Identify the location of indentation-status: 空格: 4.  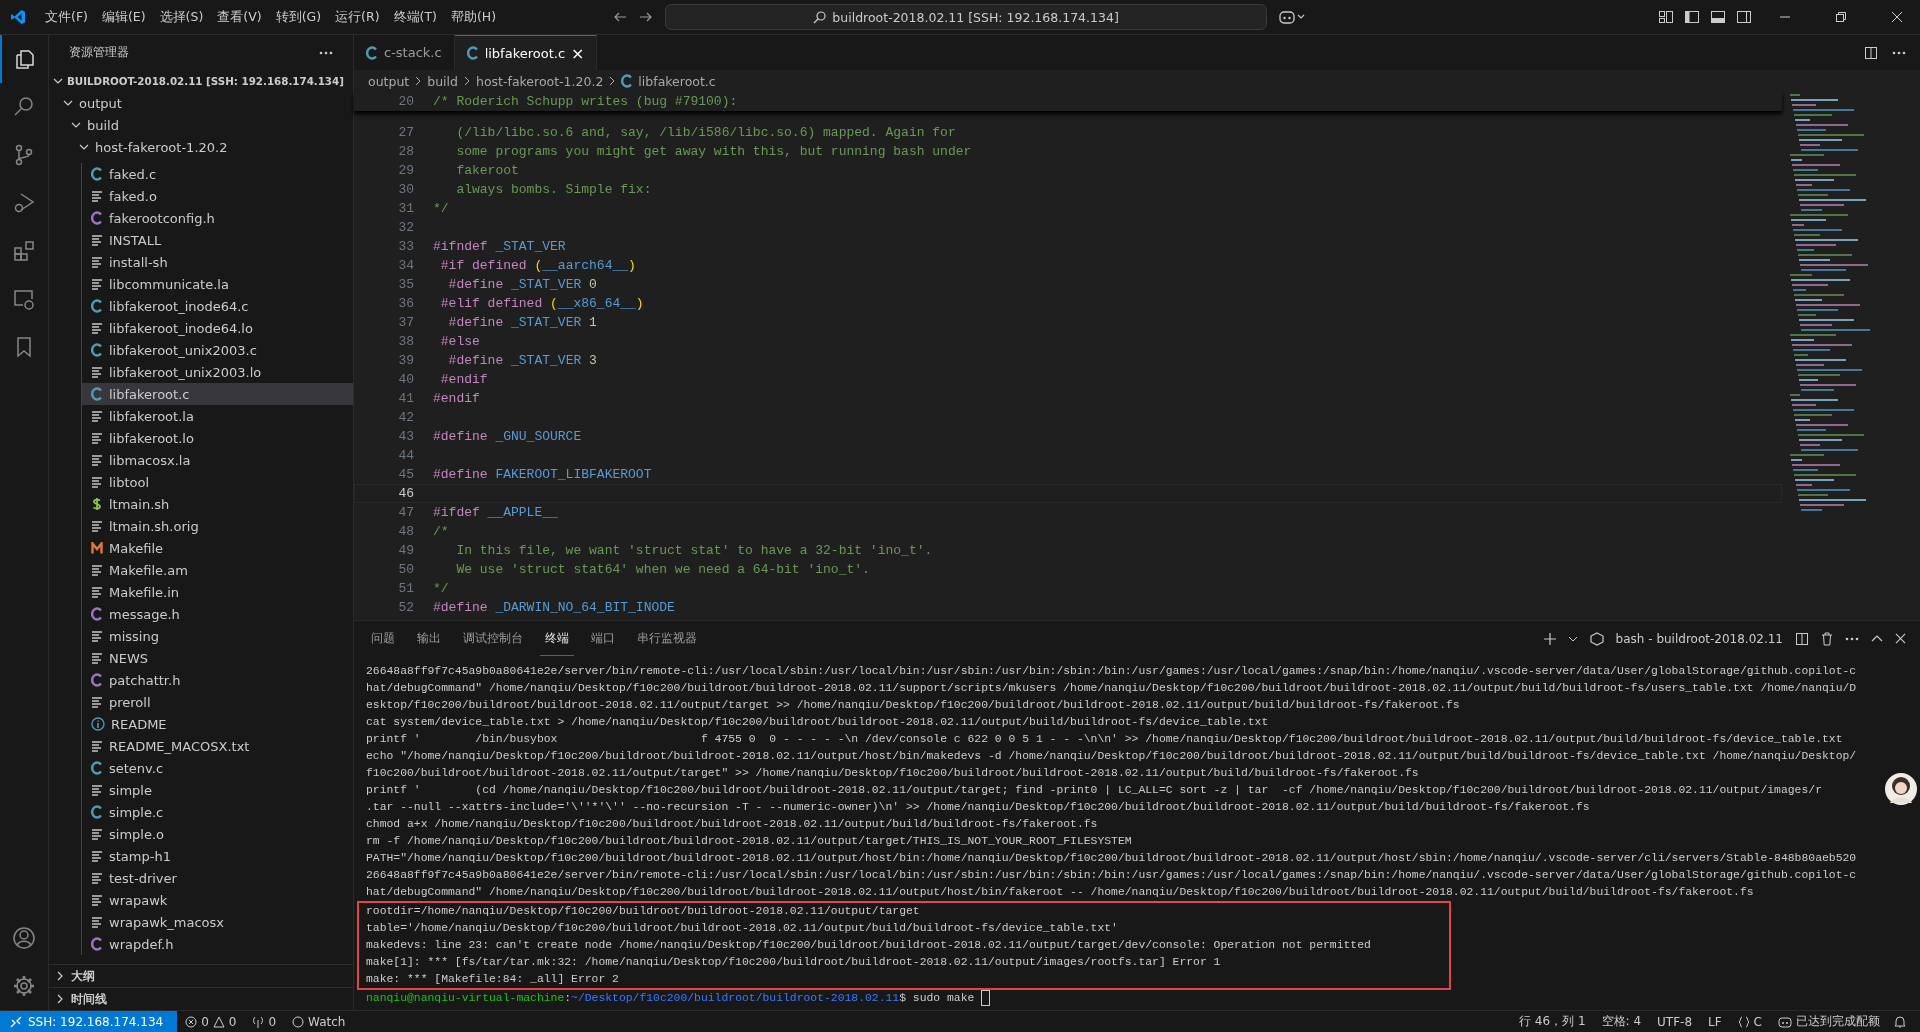
(1621, 1021).